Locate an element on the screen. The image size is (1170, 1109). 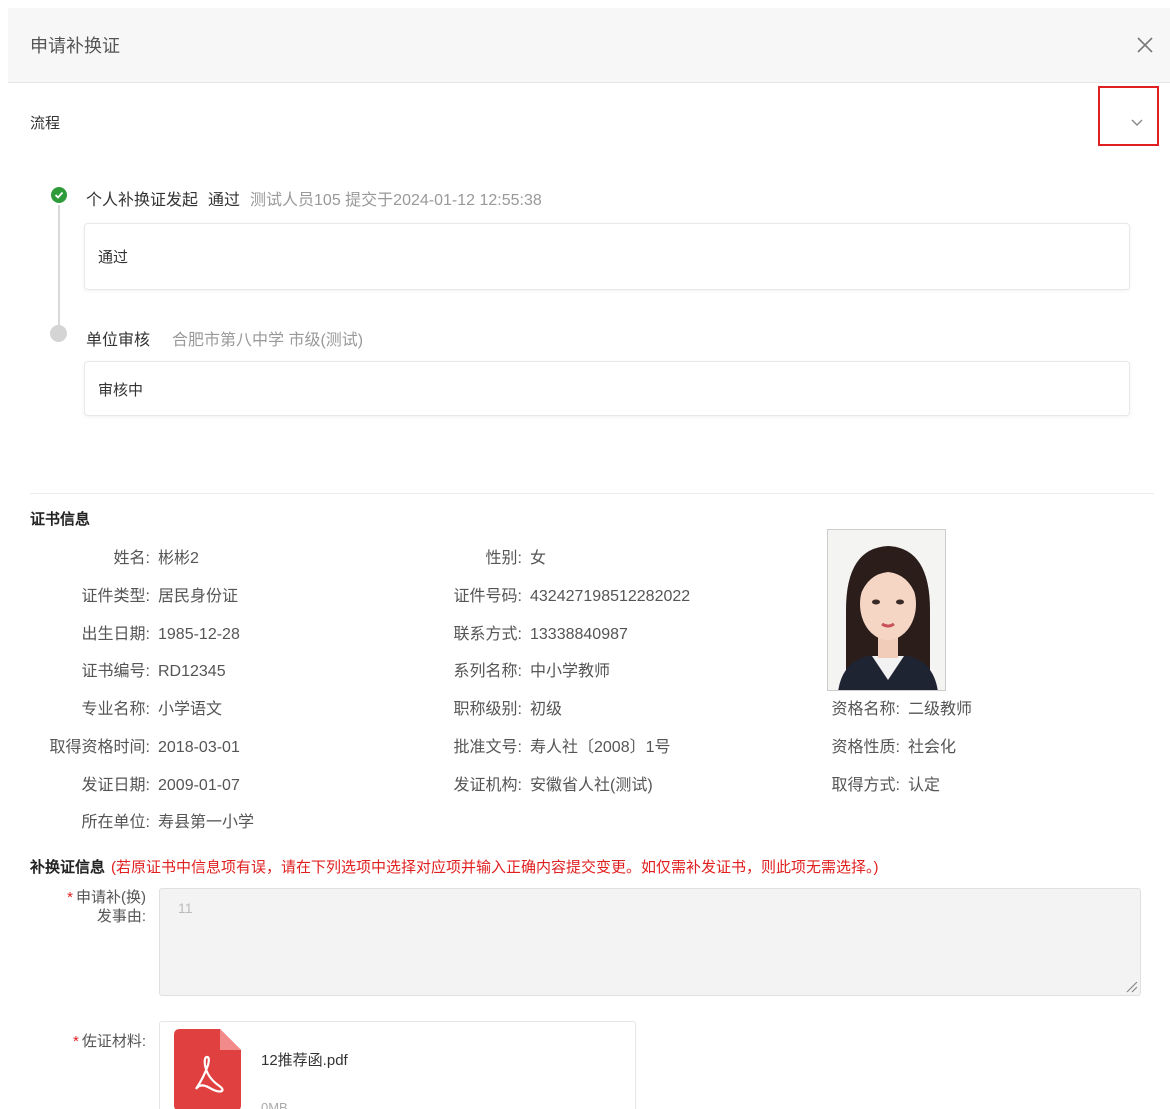
field-id-no: 证件号码: 432427198512282022 is located at coordinates (572, 596).